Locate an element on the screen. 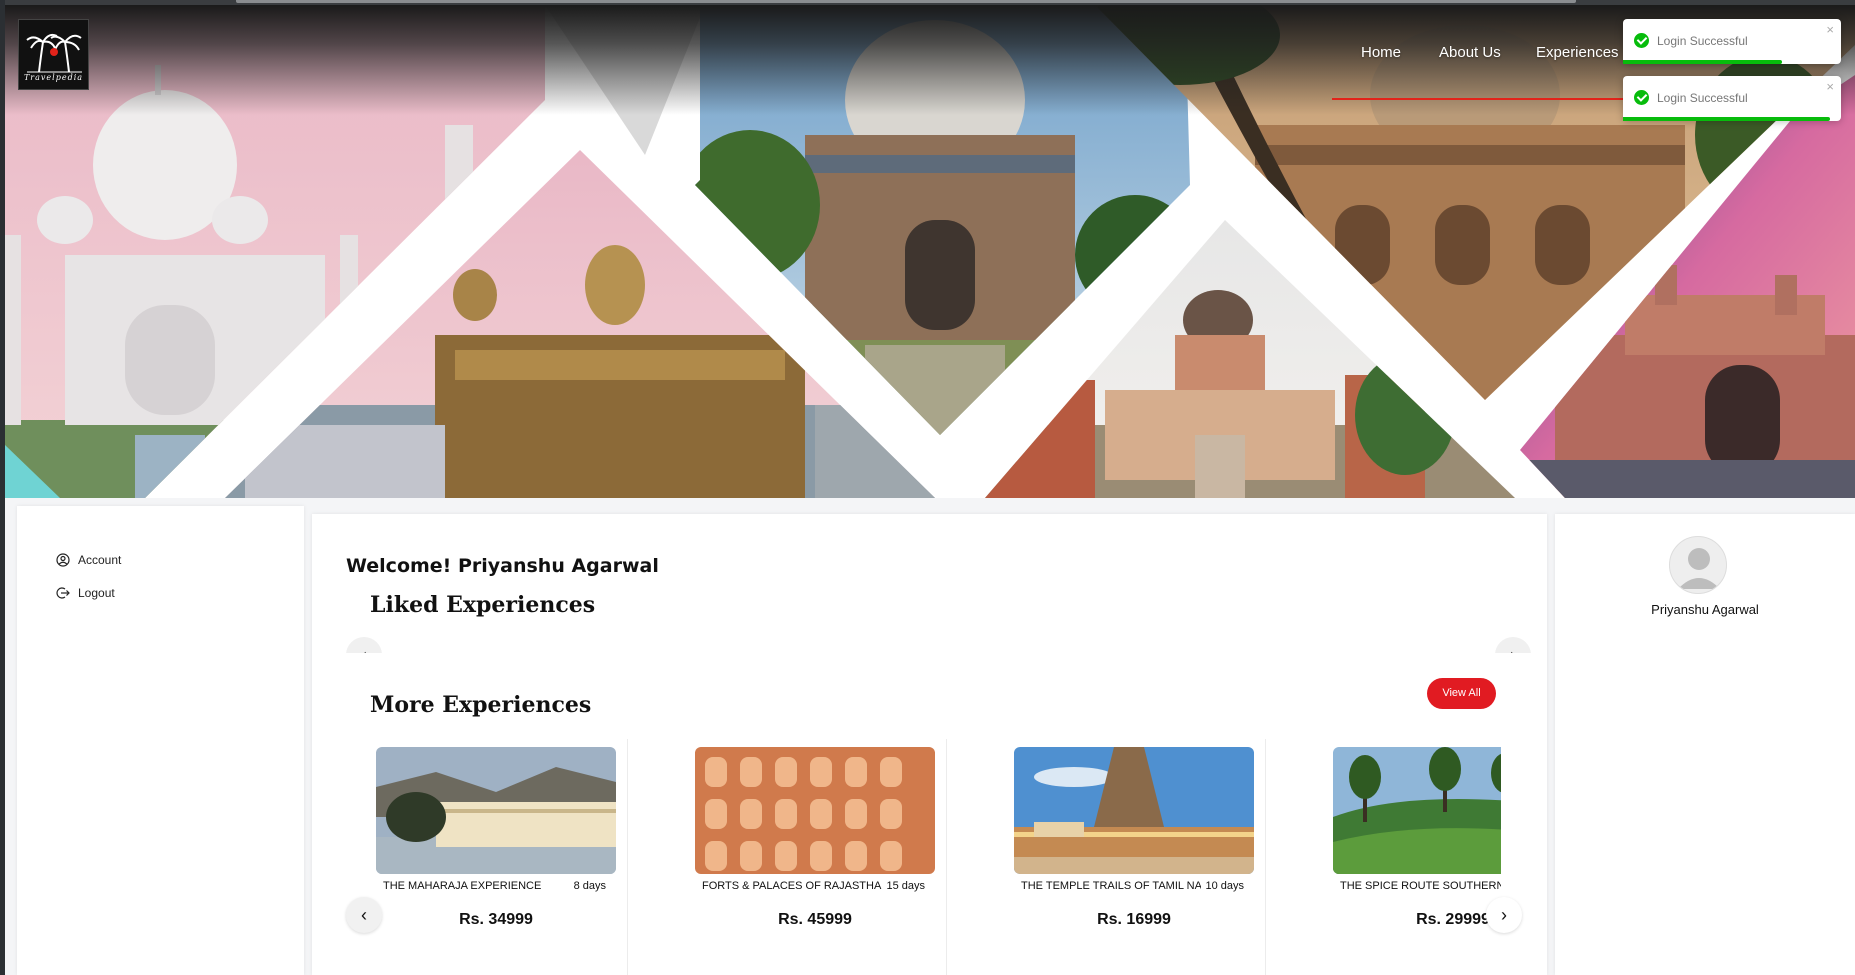 The height and width of the screenshot is (975, 1855). experience-duration: 10 days is located at coordinates (1222, 886).